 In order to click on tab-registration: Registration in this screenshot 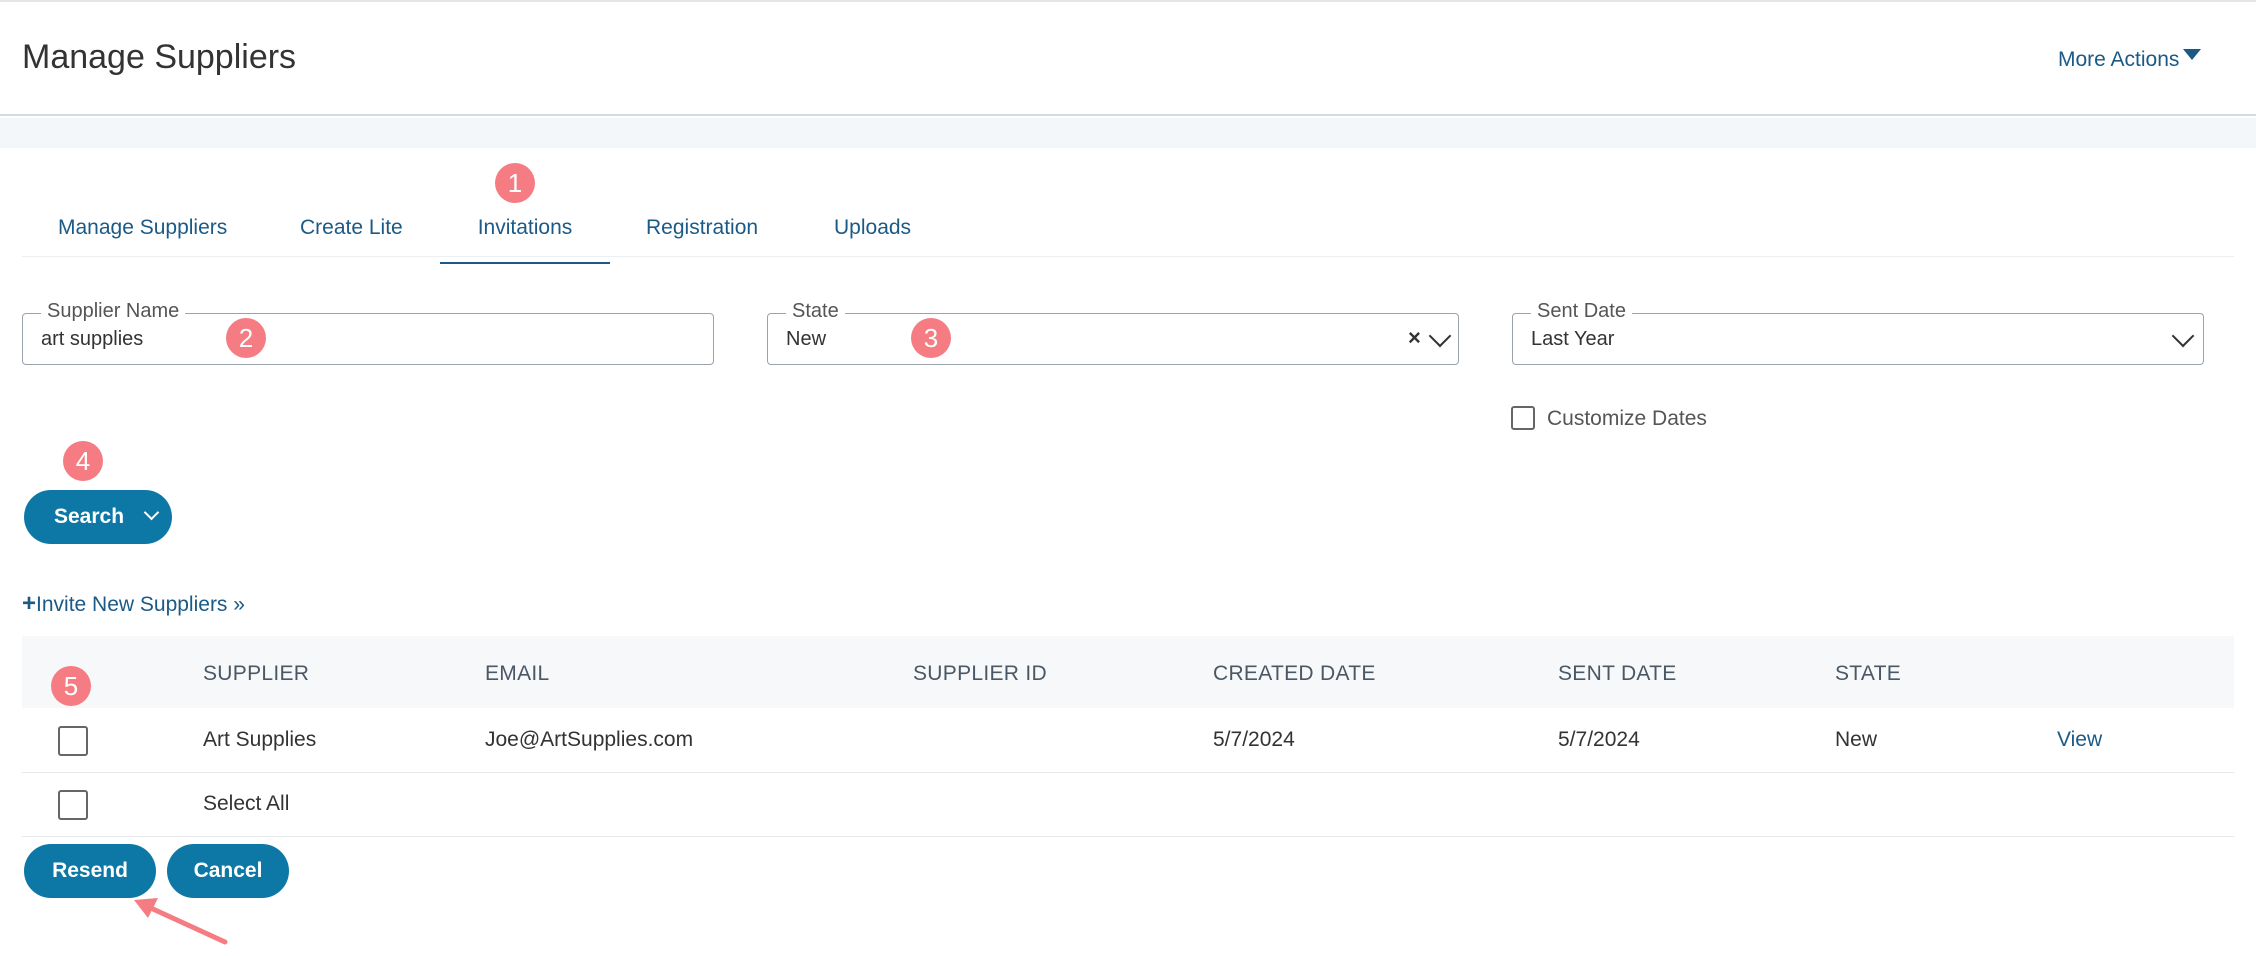, I will do `click(702, 239)`.